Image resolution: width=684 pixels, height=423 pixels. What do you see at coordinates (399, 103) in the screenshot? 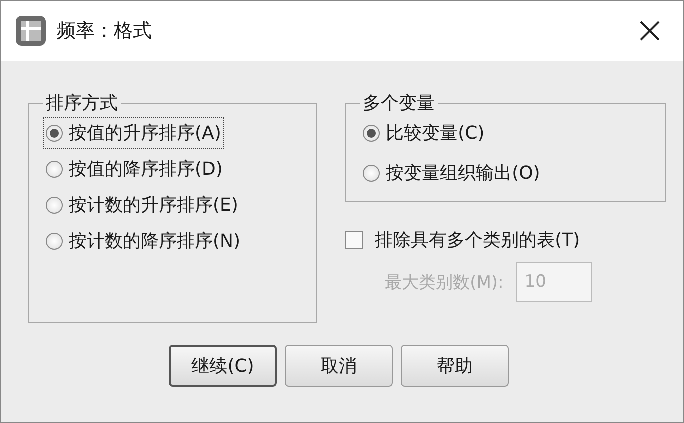
I see `group-title: 多个变量` at bounding box center [399, 103].